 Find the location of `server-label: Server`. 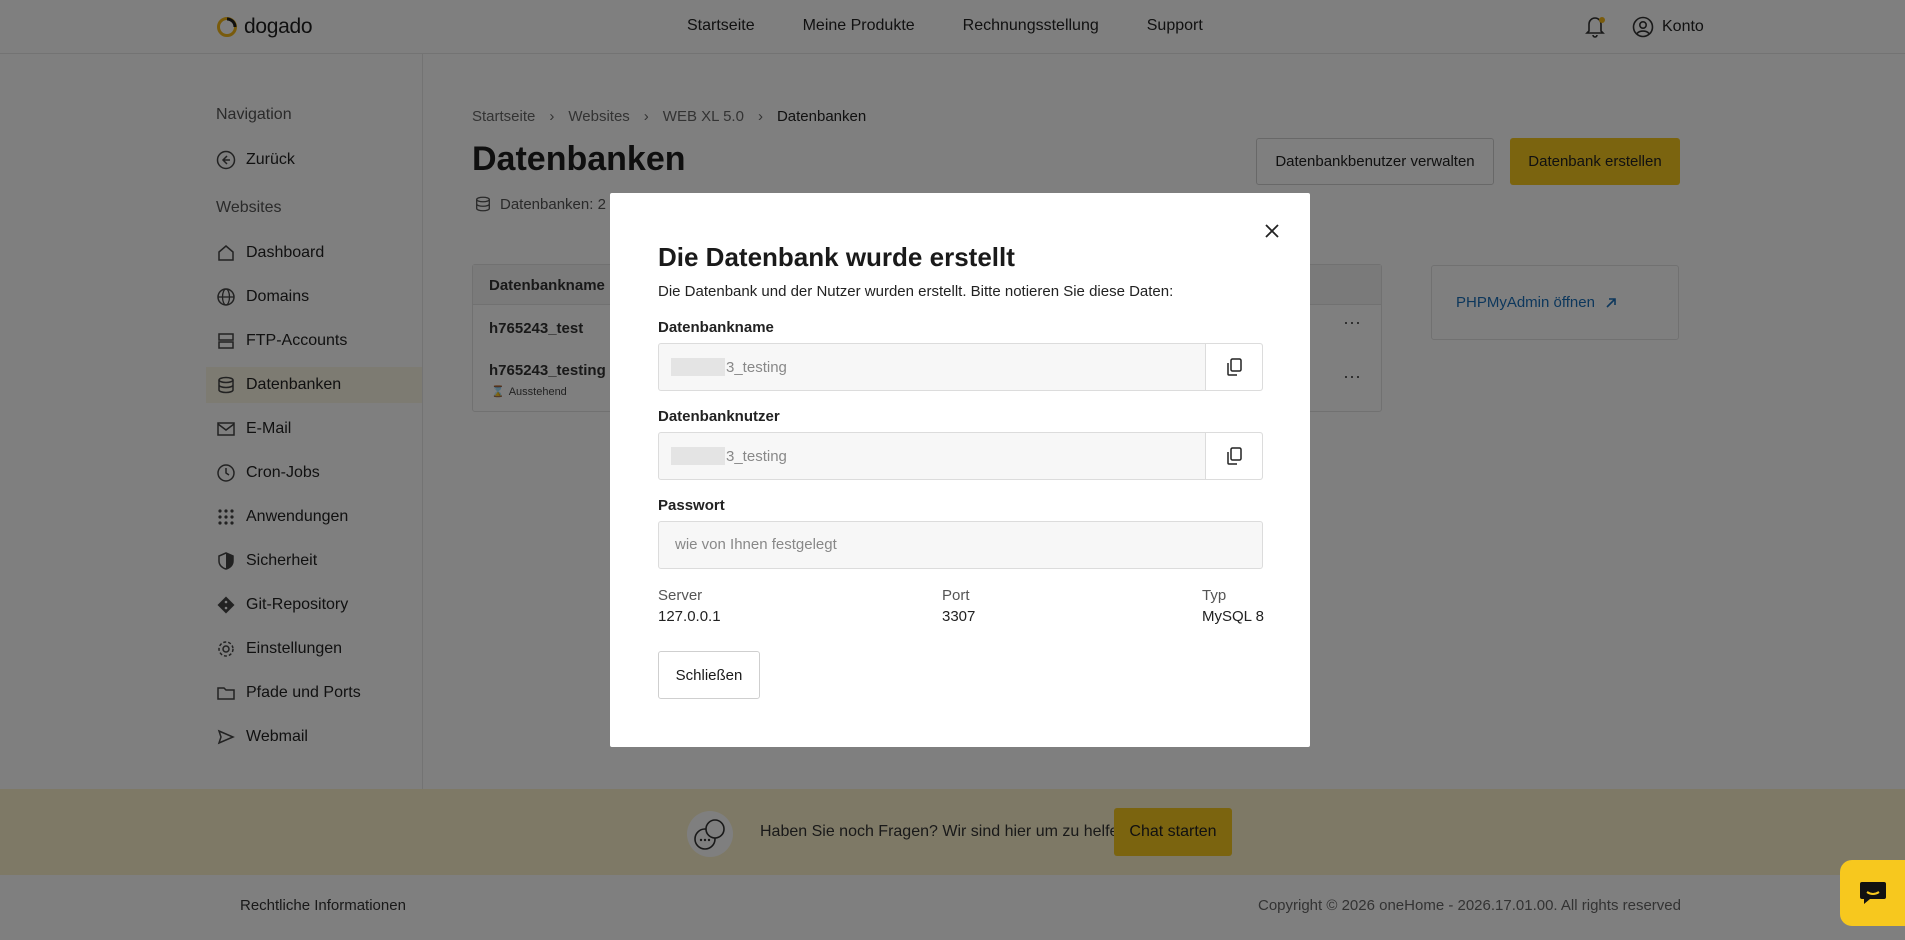

server-label: Server is located at coordinates (680, 595).